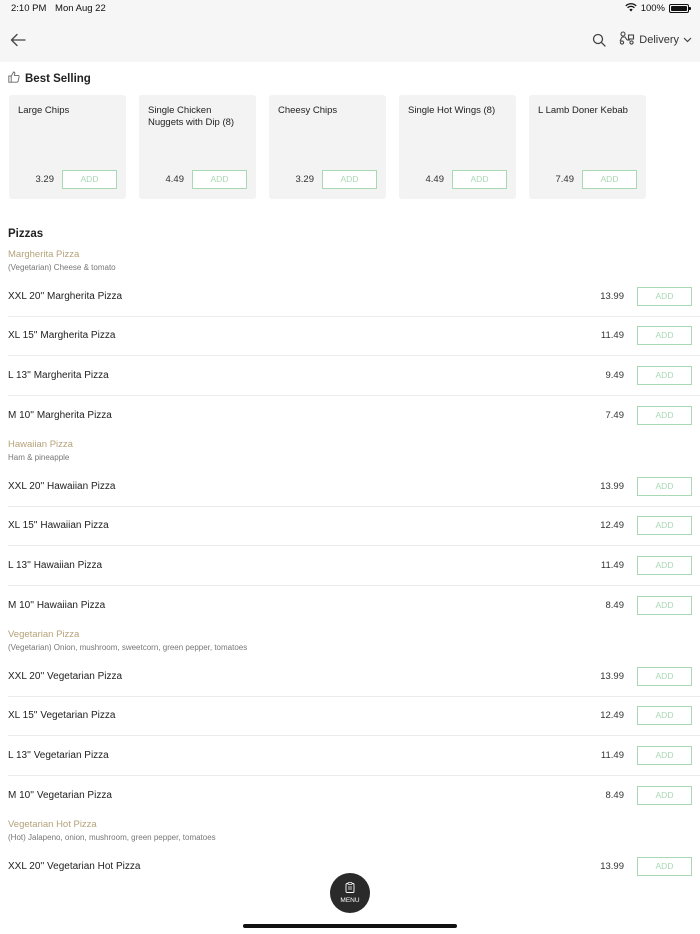 The height and width of the screenshot is (934, 700). Describe the element at coordinates (58, 755) in the screenshot. I see `item-name: L 13'' Vegetarian Pizza` at that location.